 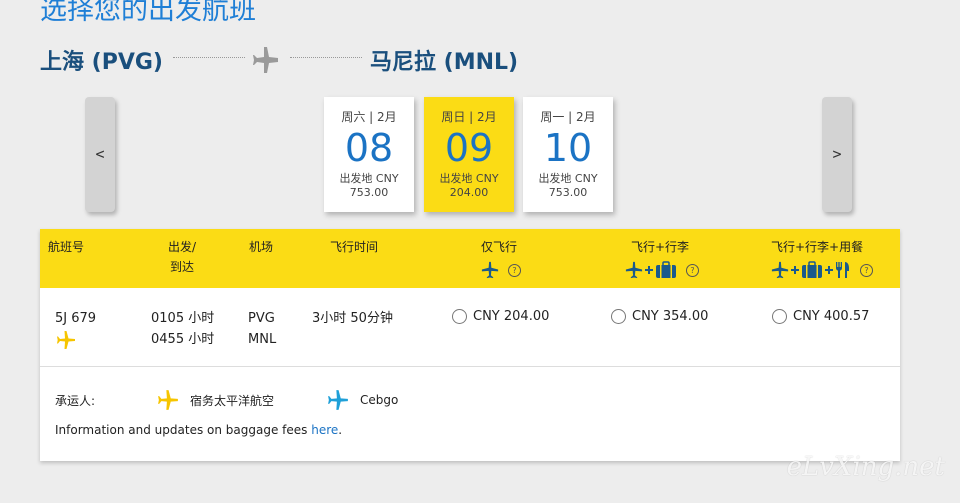 What do you see at coordinates (261, 247) in the screenshot?
I see `header-airport: 机场` at bounding box center [261, 247].